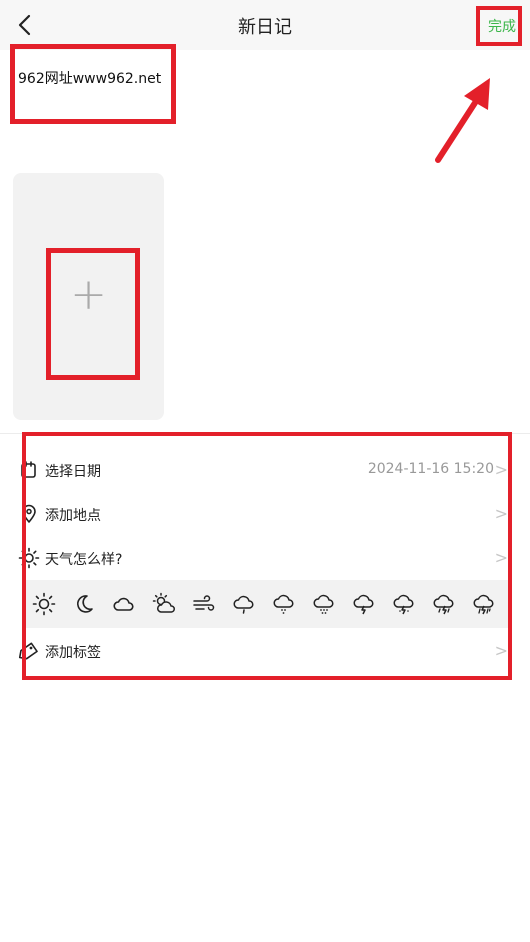 This screenshot has width=530, height=942. I want to click on location-pin-icon, so click(29, 513).